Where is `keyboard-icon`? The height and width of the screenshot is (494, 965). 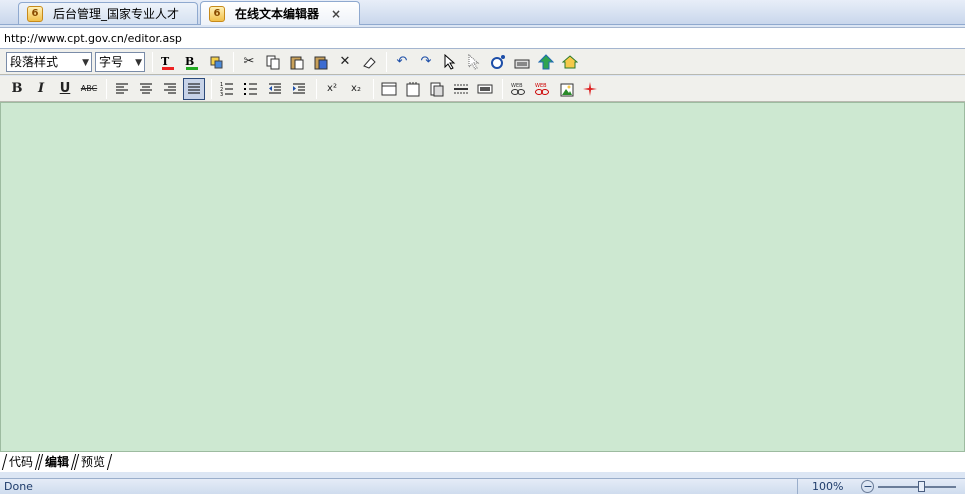
keyboard-icon is located at coordinates (522, 62).